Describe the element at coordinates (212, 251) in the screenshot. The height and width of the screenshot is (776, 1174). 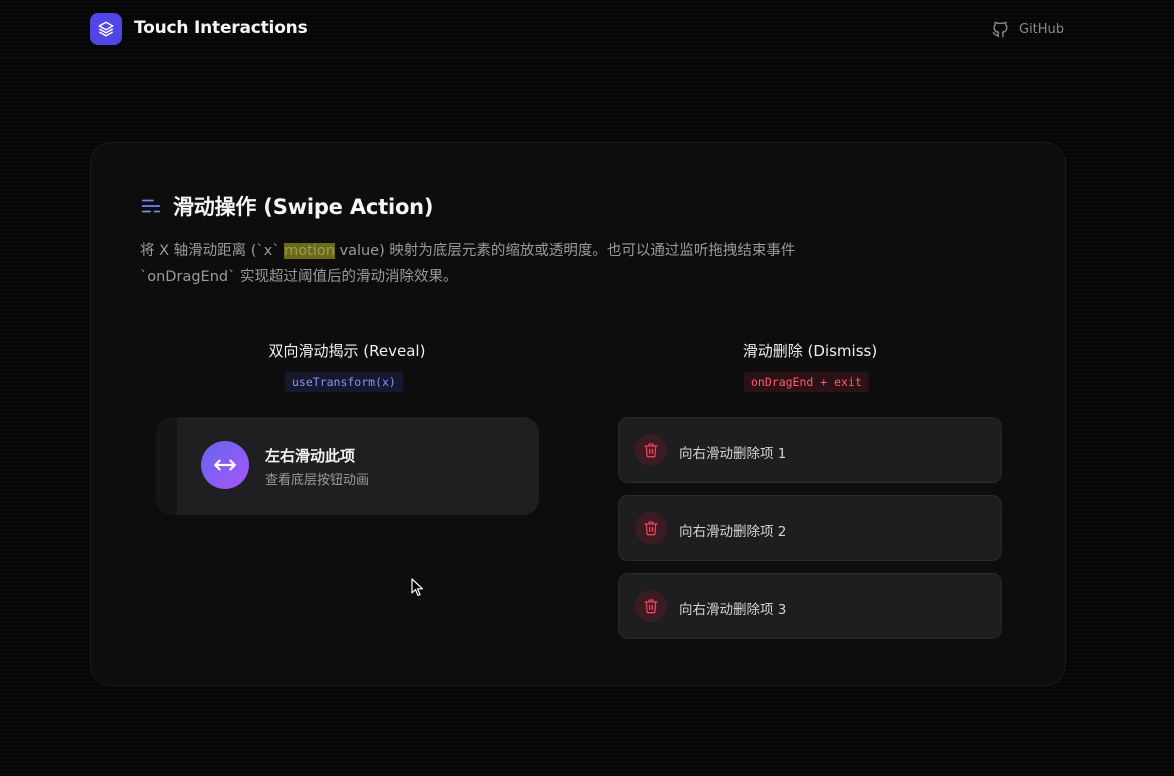
I see `desc-part-1: 将 X 轴滑动距离 (`x`` at that location.